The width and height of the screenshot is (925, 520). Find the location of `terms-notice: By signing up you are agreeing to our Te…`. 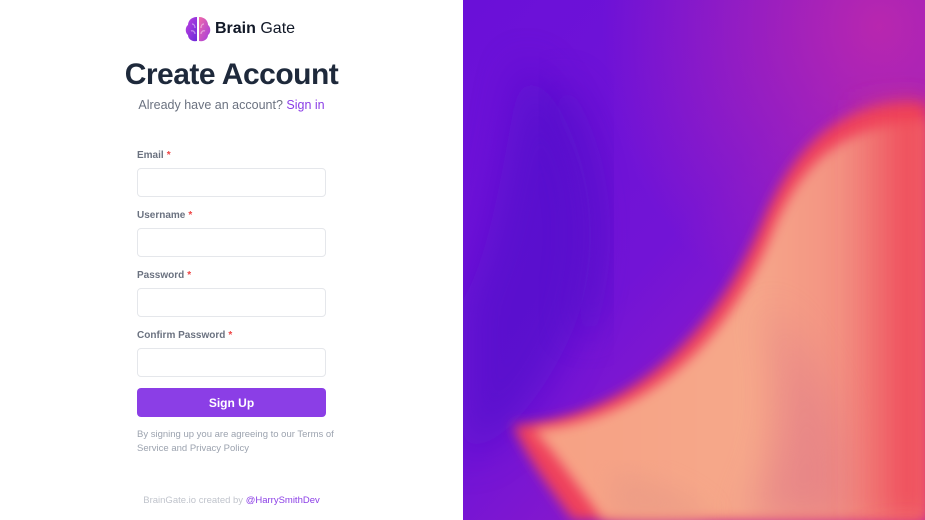

terms-notice: By signing up you are agreeing to our Te… is located at coordinates (237, 442).